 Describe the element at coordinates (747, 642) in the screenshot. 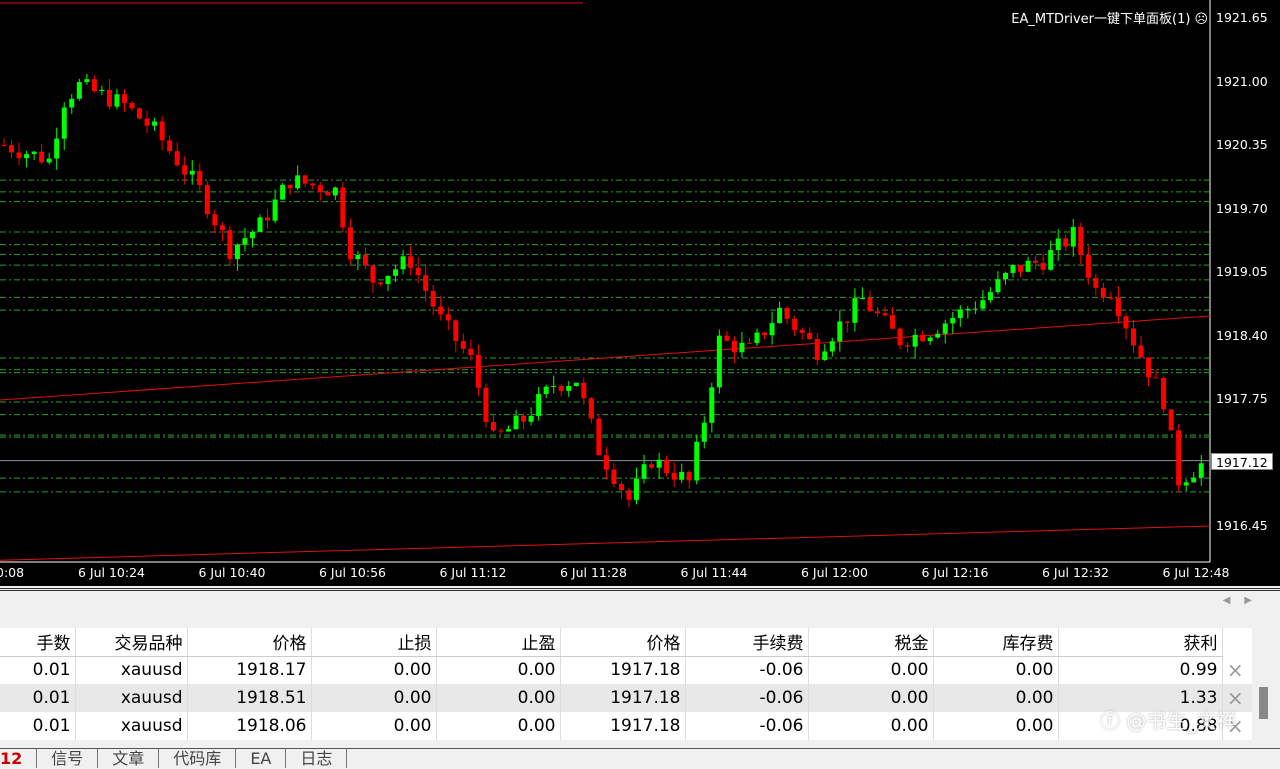

I see `column-header: 手续费` at that location.